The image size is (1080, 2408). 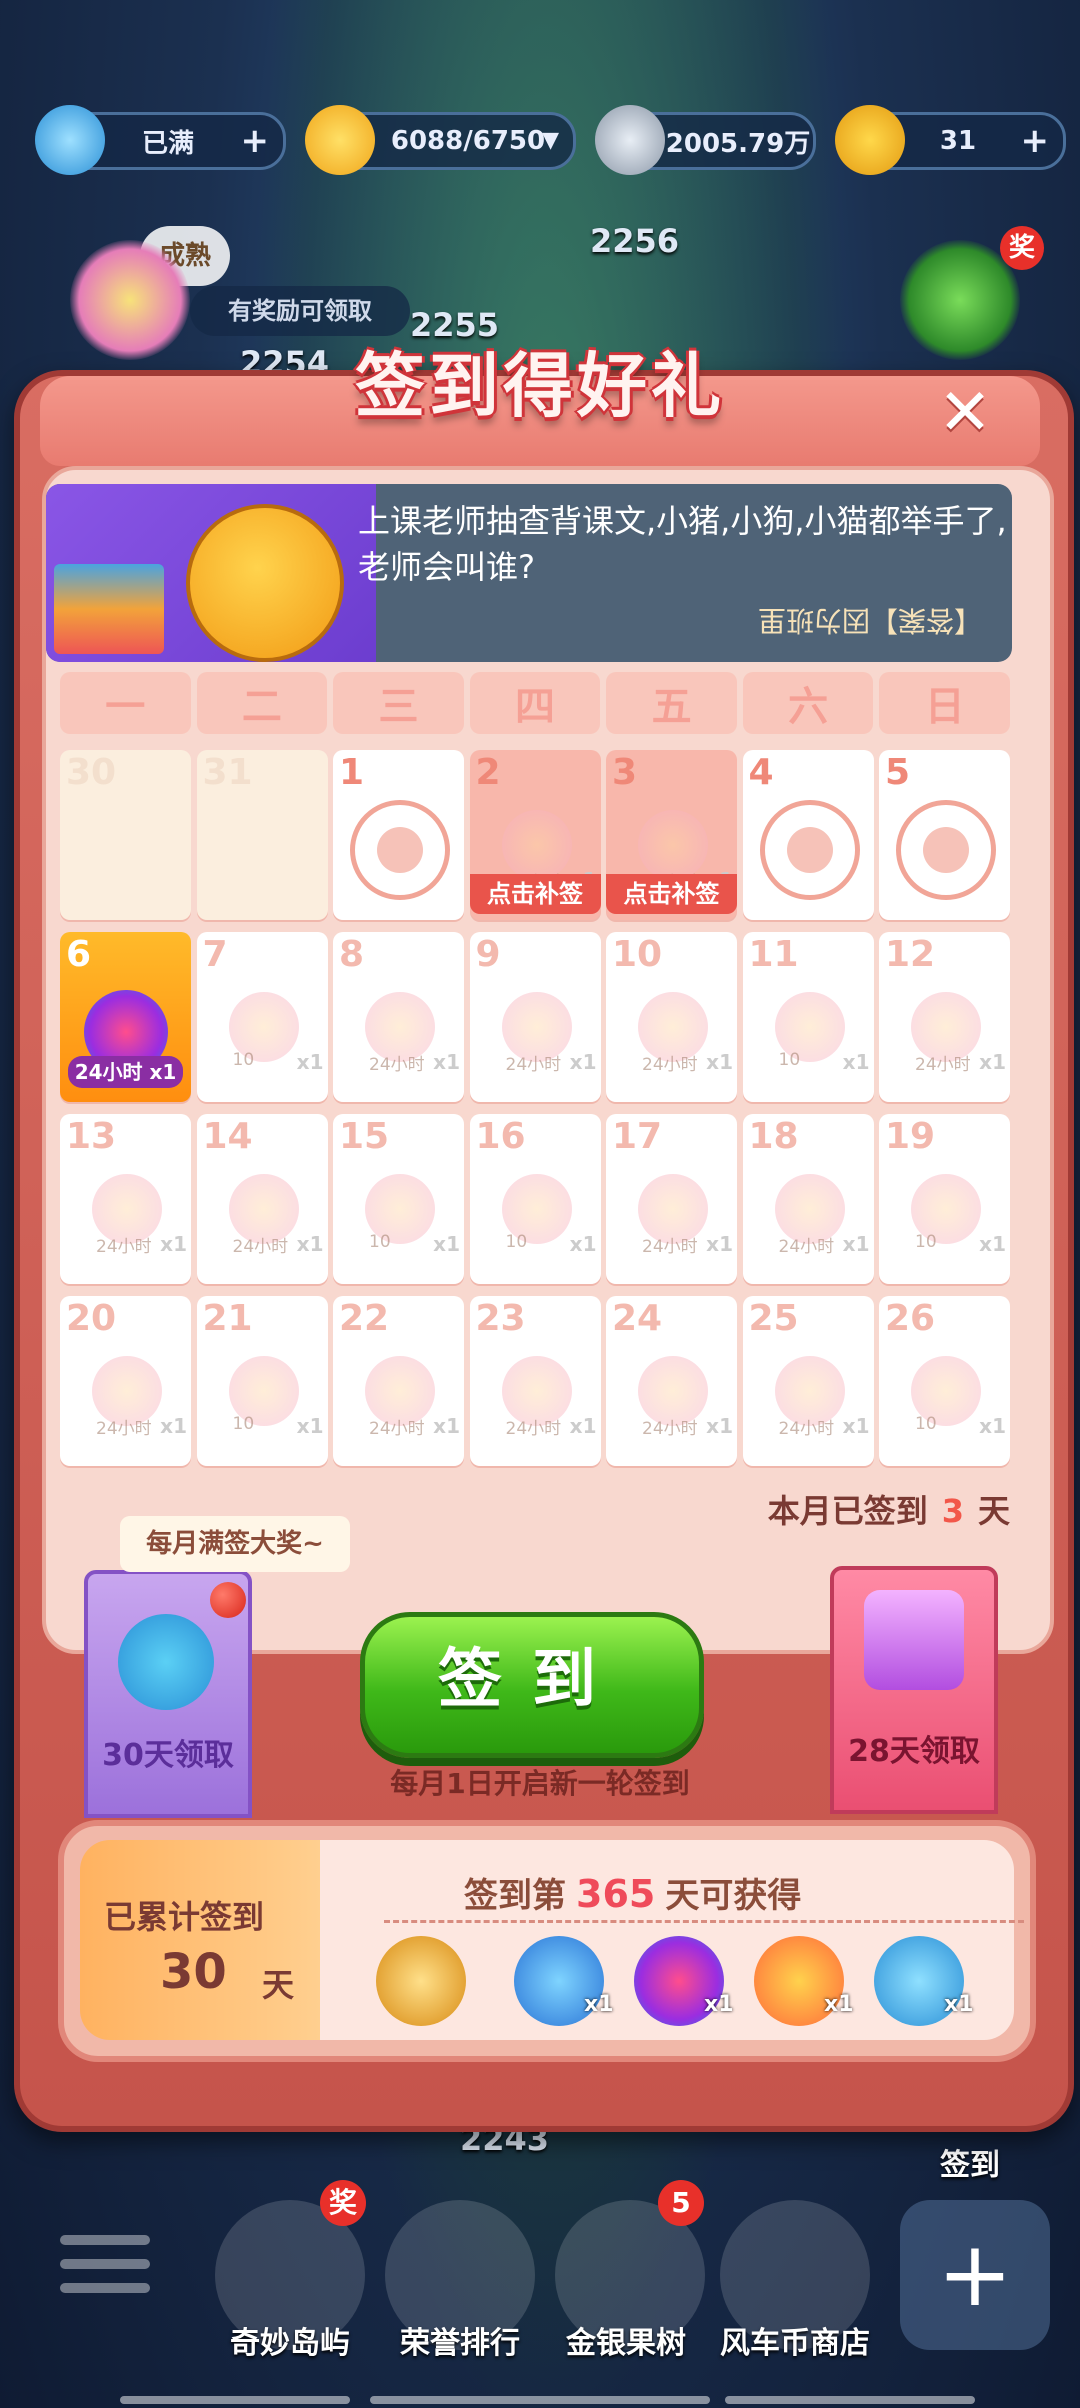 I want to click on day-number: 26, so click(x=910, y=1318).